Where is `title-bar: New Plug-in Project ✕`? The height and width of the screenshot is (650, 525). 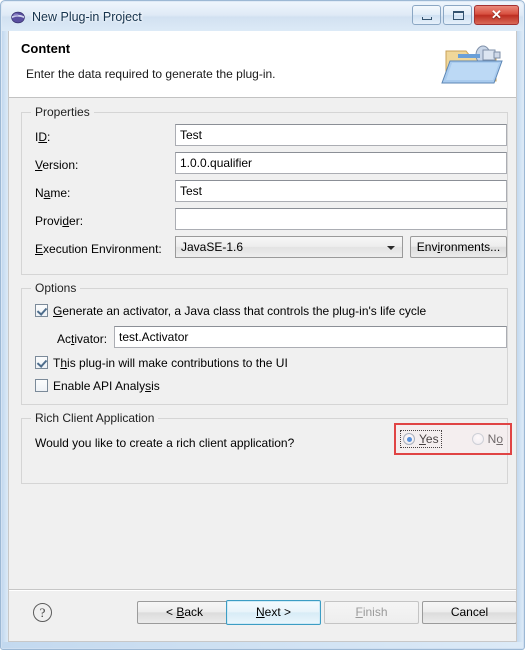 title-bar: New Plug-in Project ✕ is located at coordinates (262, 16).